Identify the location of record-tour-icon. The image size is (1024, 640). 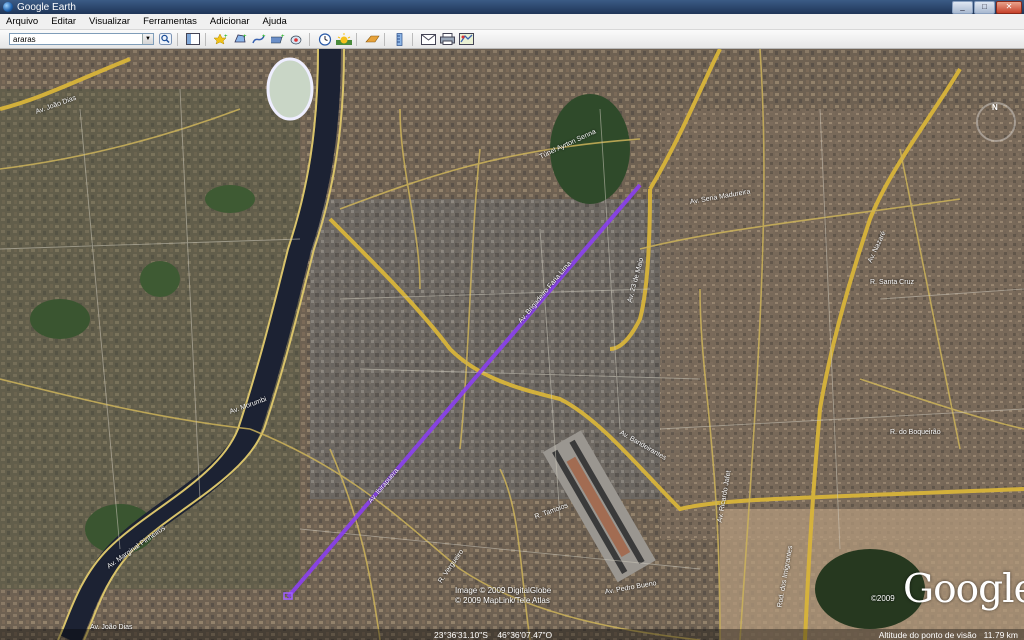
(297, 39).